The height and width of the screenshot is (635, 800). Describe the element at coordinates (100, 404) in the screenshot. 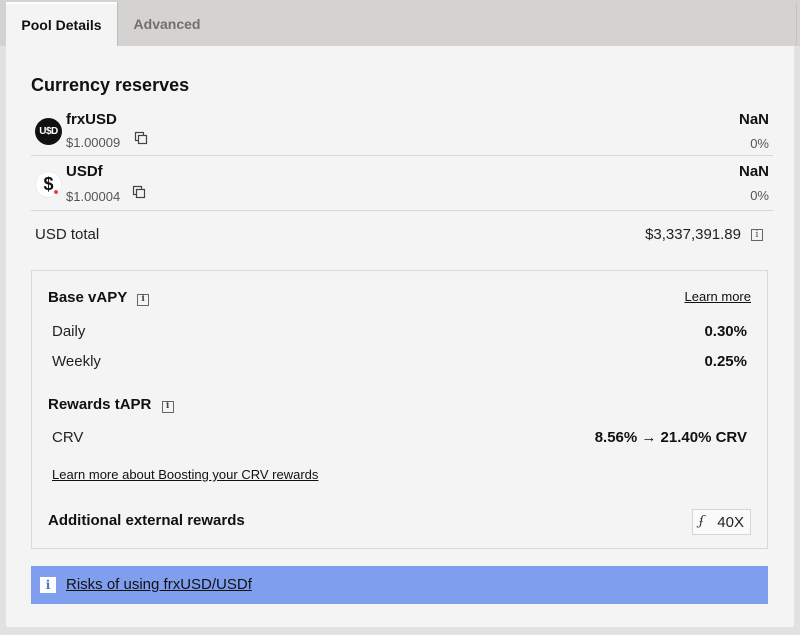

I see `rewards-tapr-label: Rewards tAPR` at that location.